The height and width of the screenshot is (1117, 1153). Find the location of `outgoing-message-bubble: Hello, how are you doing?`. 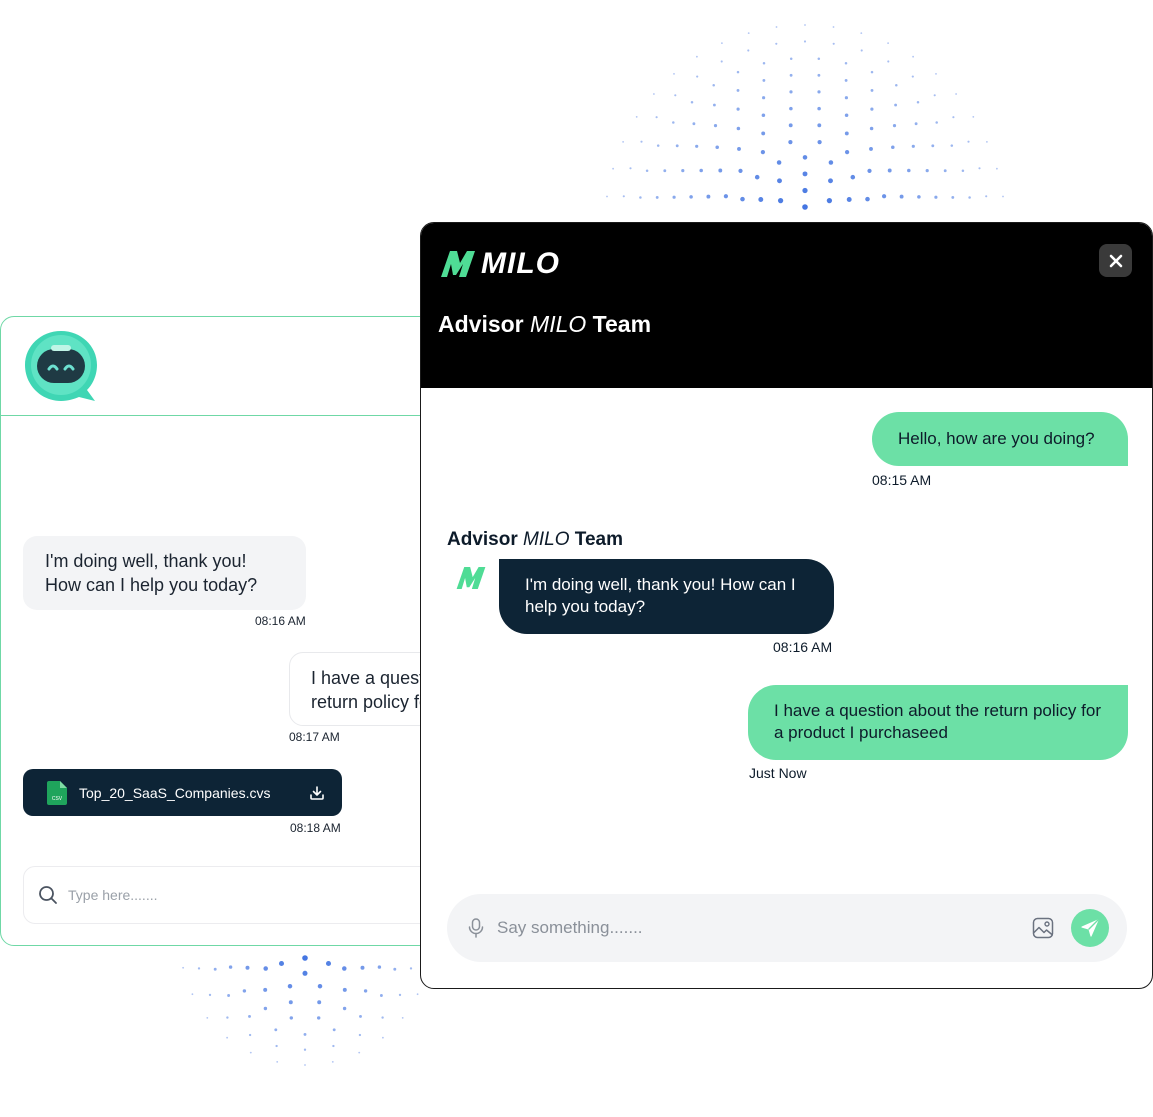

outgoing-message-bubble: Hello, how are you doing? is located at coordinates (1000, 439).